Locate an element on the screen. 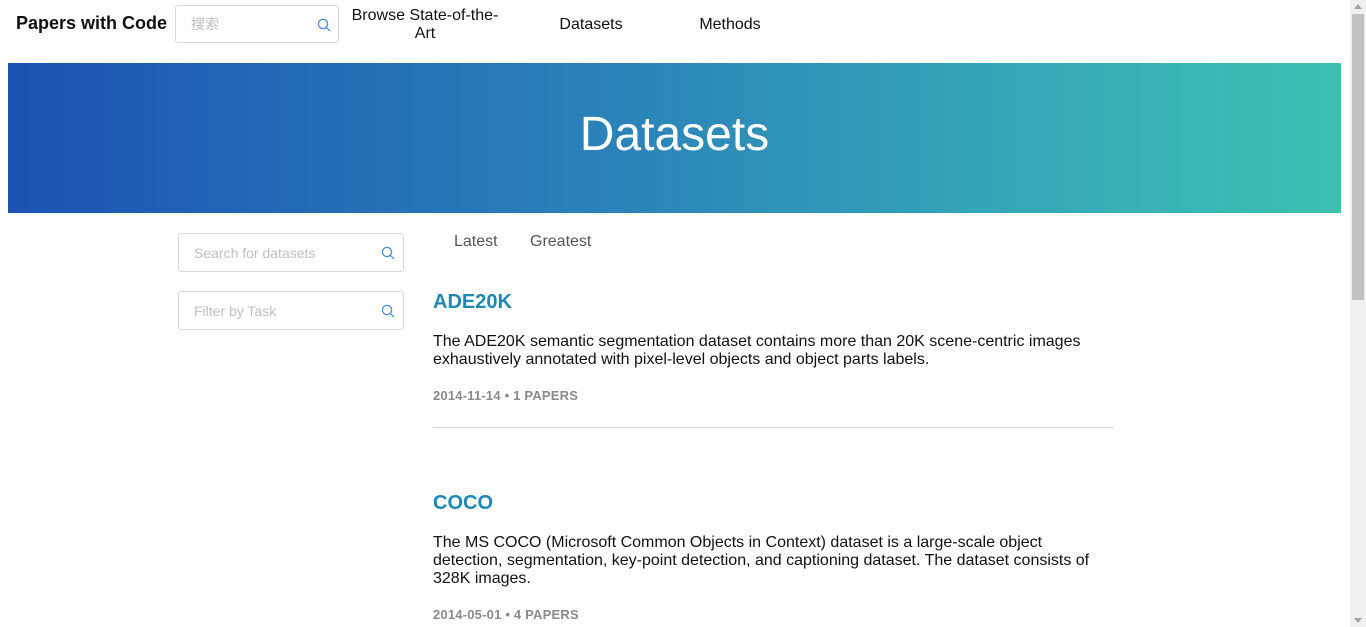  nav-link-methods: Methods is located at coordinates (730, 25).